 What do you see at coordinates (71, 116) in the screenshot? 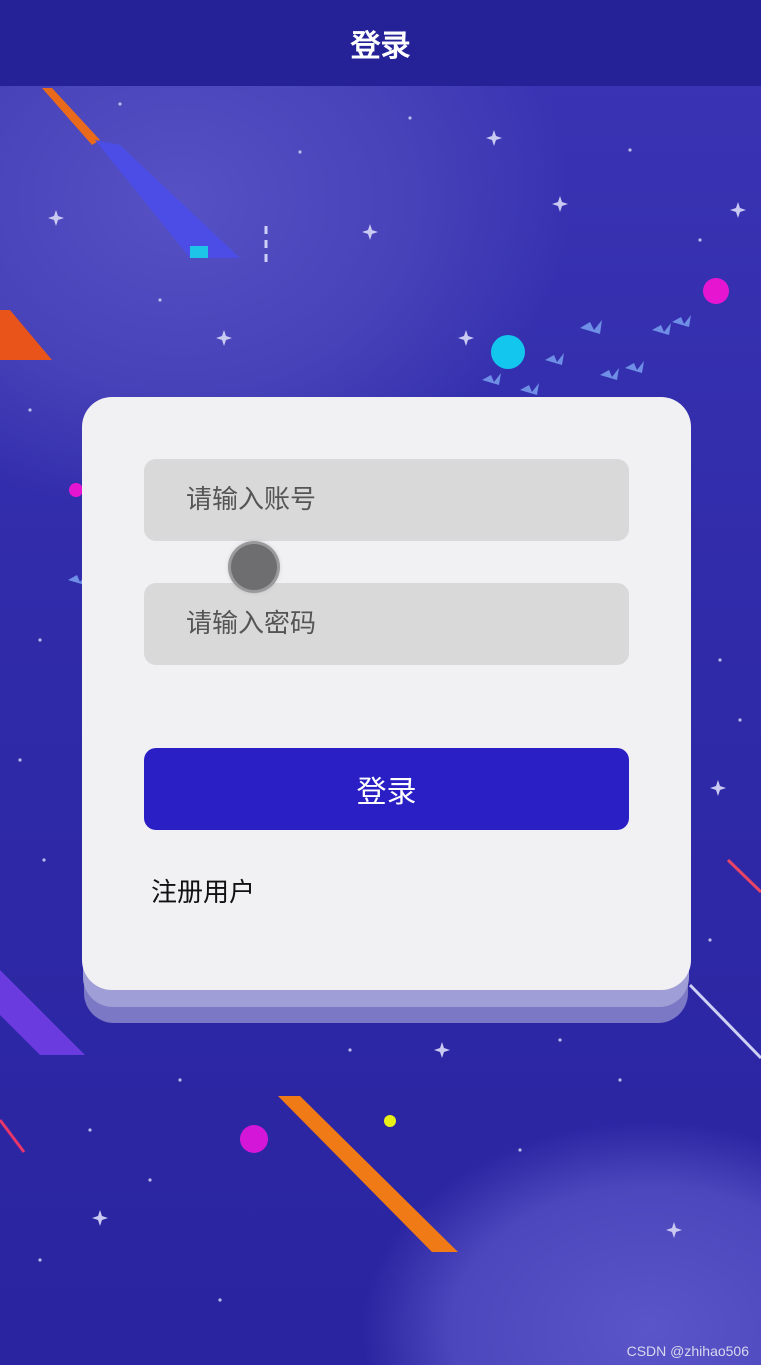
I see `streak-orange-top` at bounding box center [71, 116].